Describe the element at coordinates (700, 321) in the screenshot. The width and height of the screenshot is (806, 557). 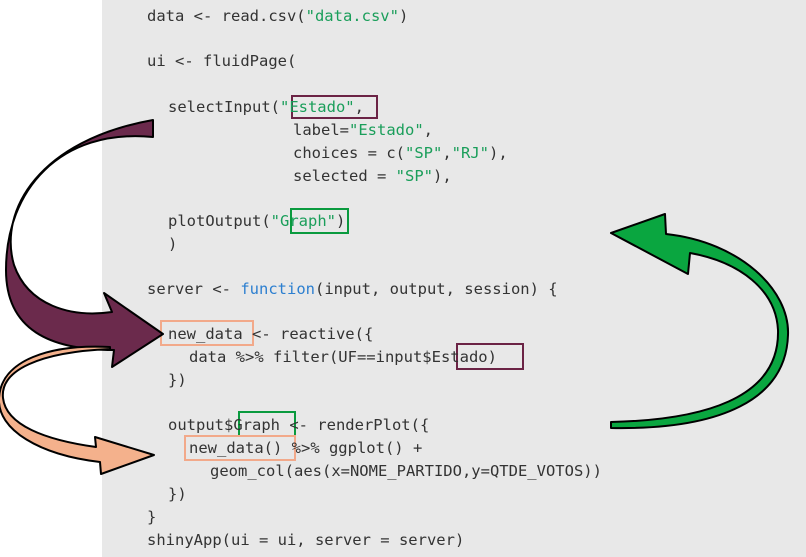
I see `green-arrow` at that location.